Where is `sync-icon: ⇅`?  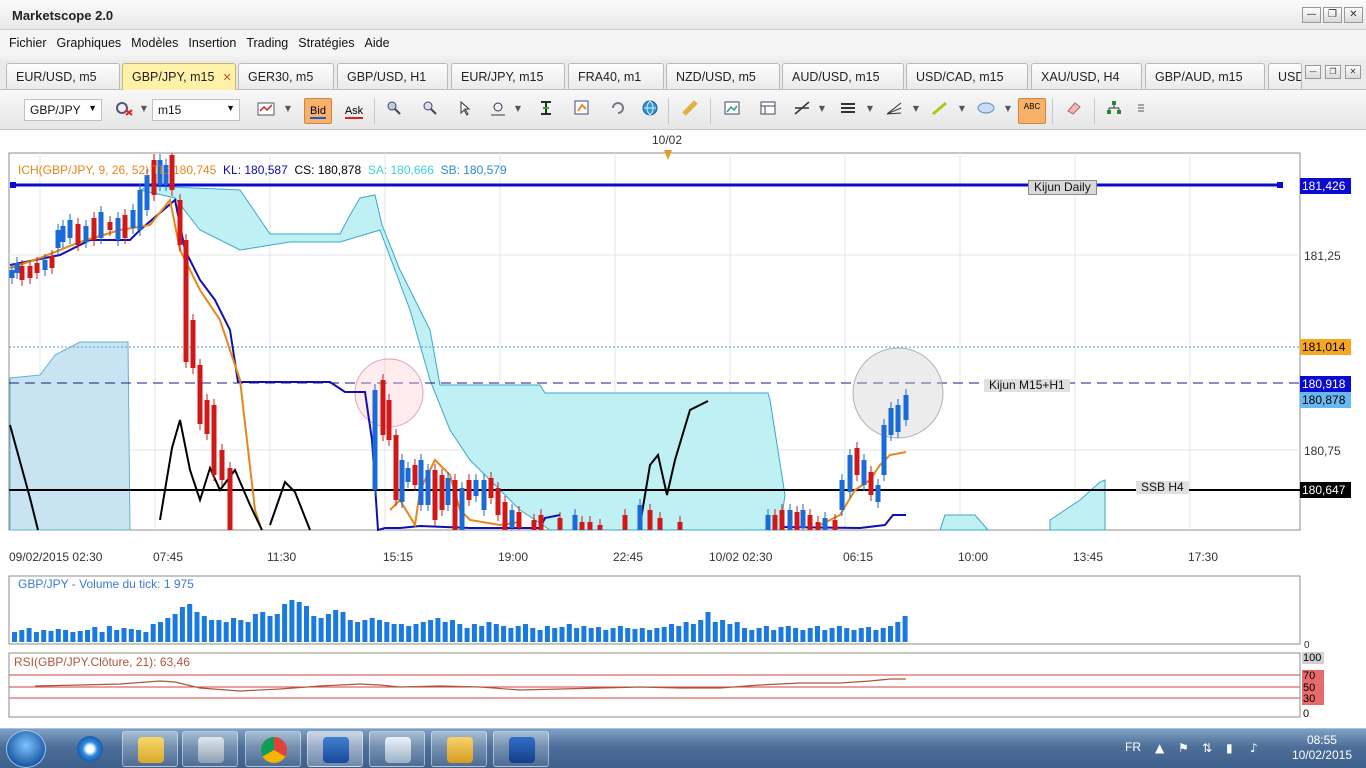
sync-icon: ⇅ is located at coordinates (1207, 748).